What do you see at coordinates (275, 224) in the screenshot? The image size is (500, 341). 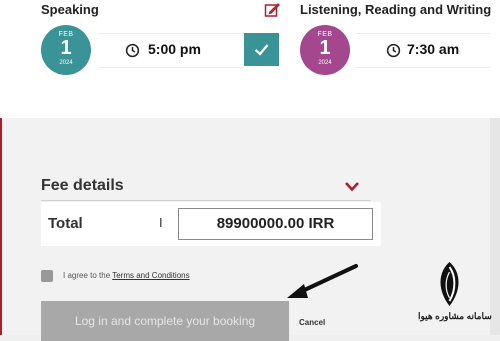 I see `total-amount: 89900000.00 IRR` at bounding box center [275, 224].